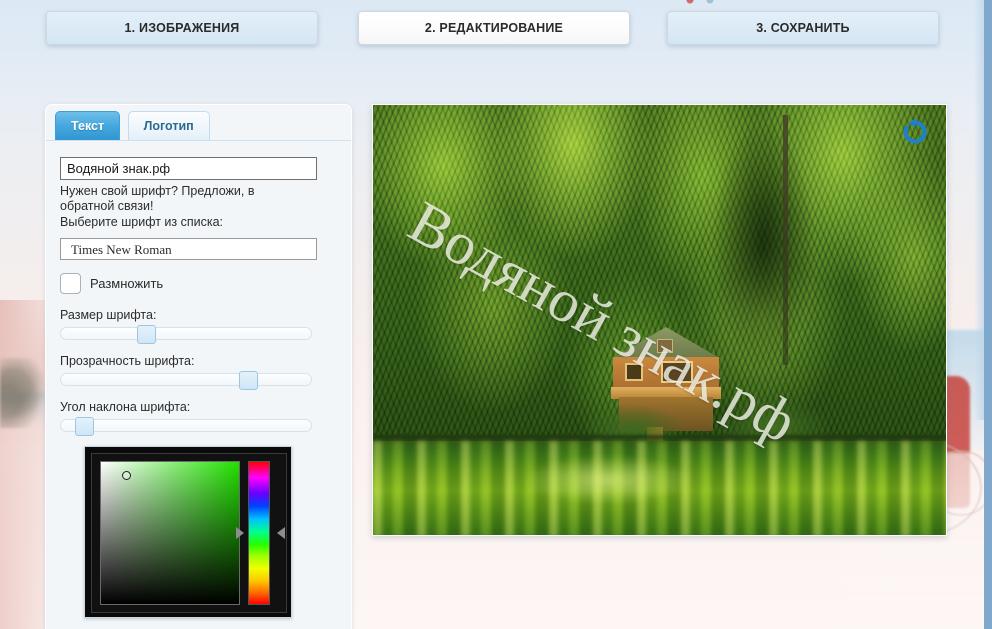 The width and height of the screenshot is (992, 629). I want to click on tab-logo: Логотип, so click(168, 125).